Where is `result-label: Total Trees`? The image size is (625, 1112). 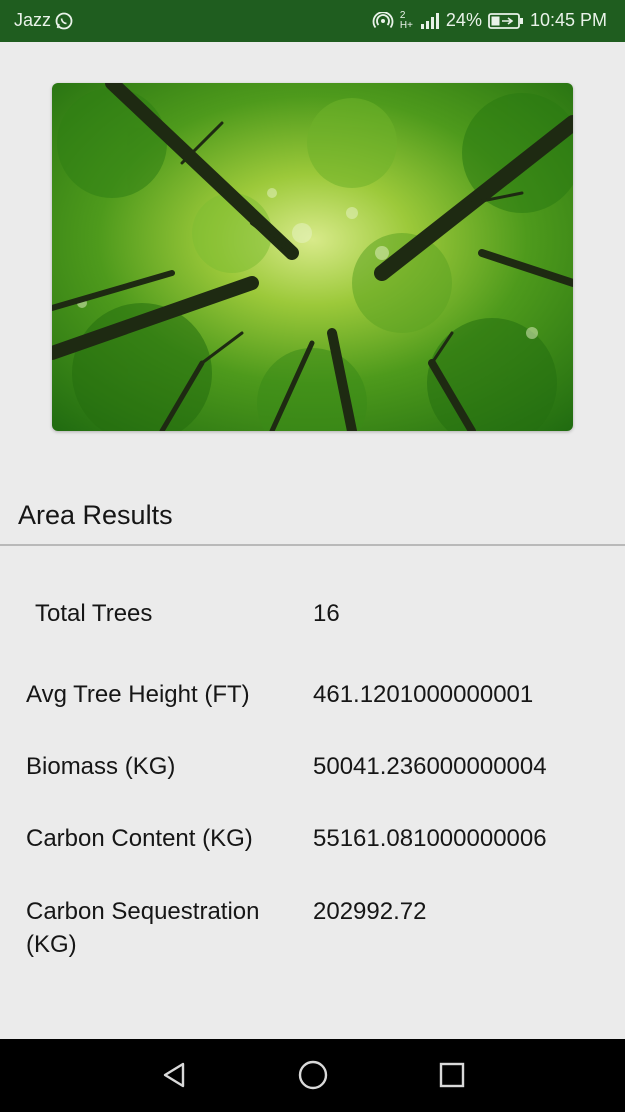
result-label: Total Trees is located at coordinates (94, 613).